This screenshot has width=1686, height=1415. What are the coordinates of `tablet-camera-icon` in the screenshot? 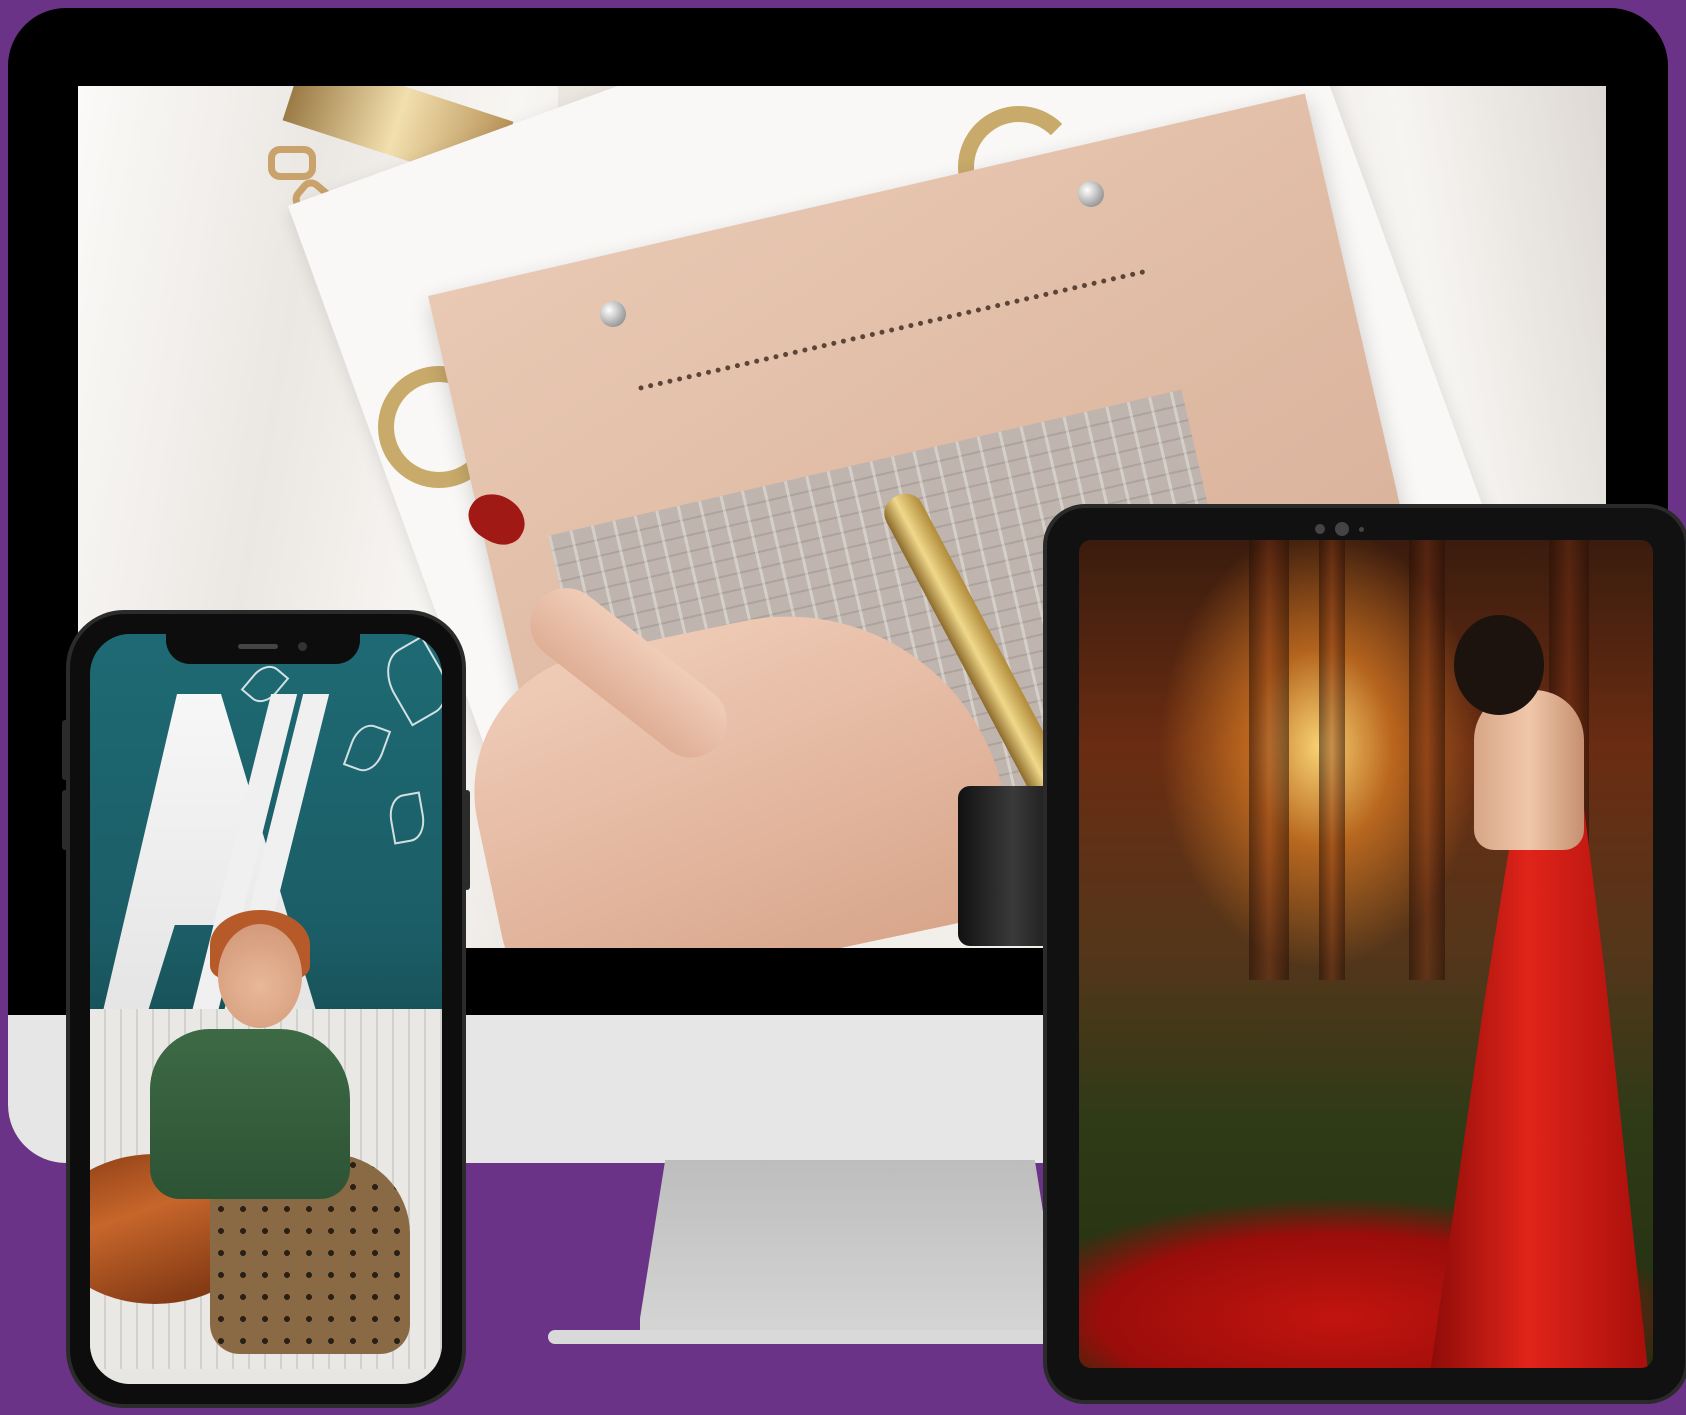 It's located at (1342, 529).